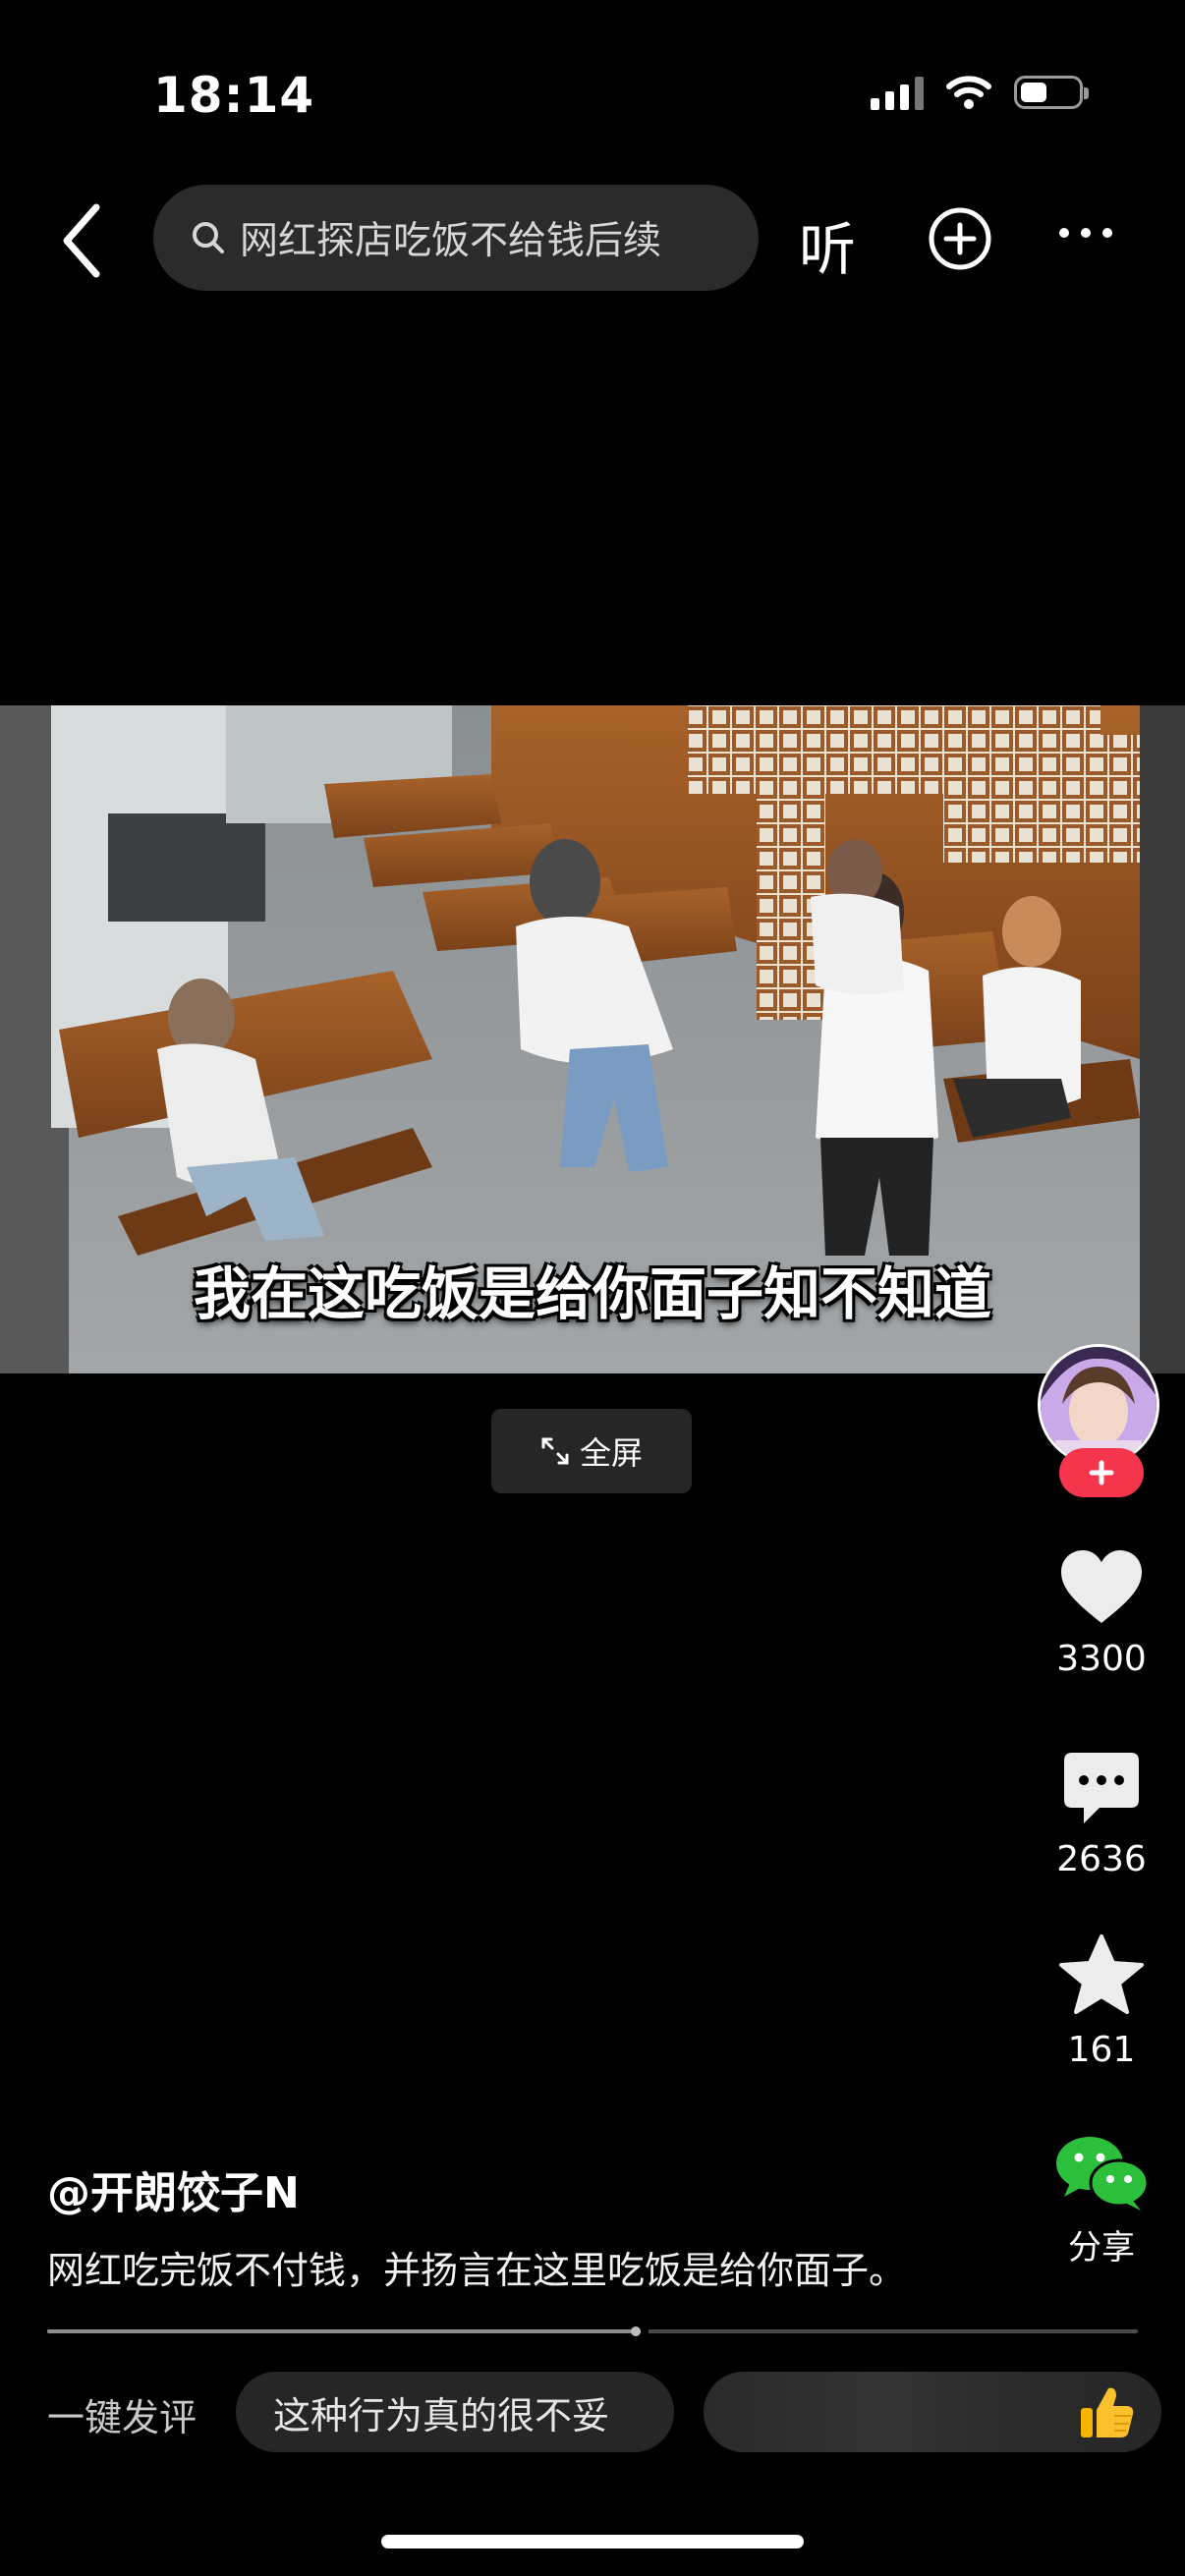 This screenshot has width=1185, height=2576. Describe the element at coordinates (1102, 1788) in the screenshot. I see `comment-icon` at that location.